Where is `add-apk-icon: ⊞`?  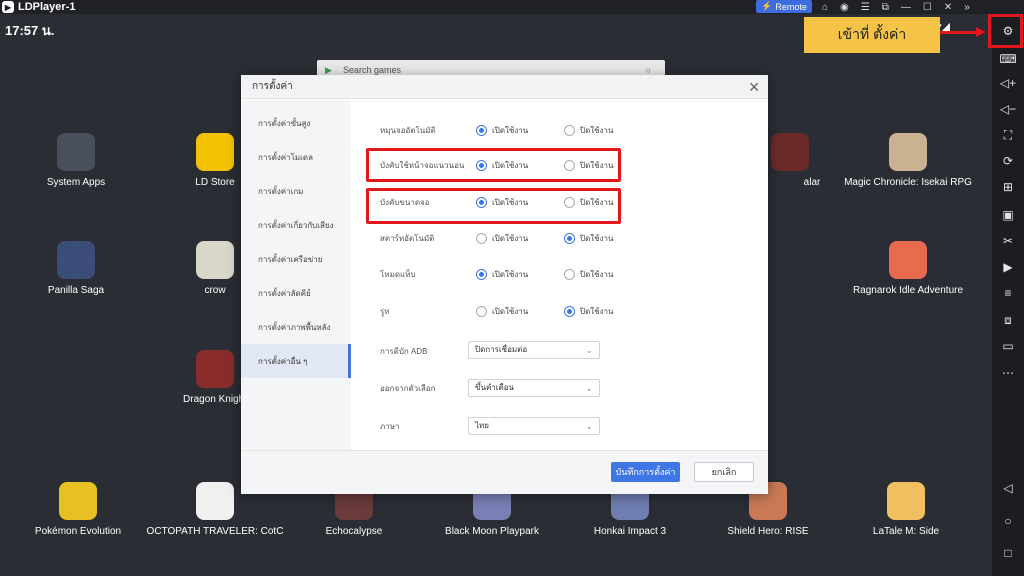 add-apk-icon: ⊞ is located at coordinates (1008, 187).